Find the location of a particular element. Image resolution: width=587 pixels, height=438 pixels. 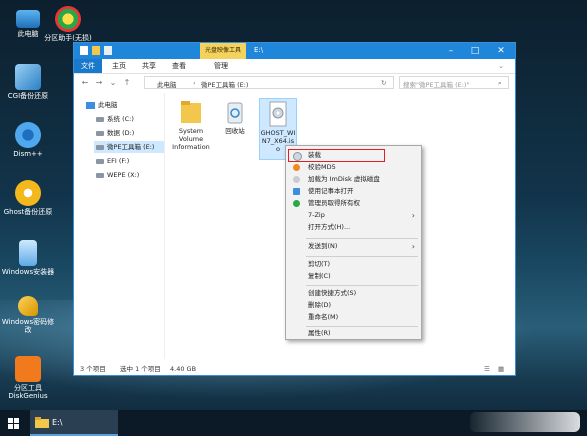

desktop-icon-label: 分区工具DiskGenius is located at coordinates (28, 392).